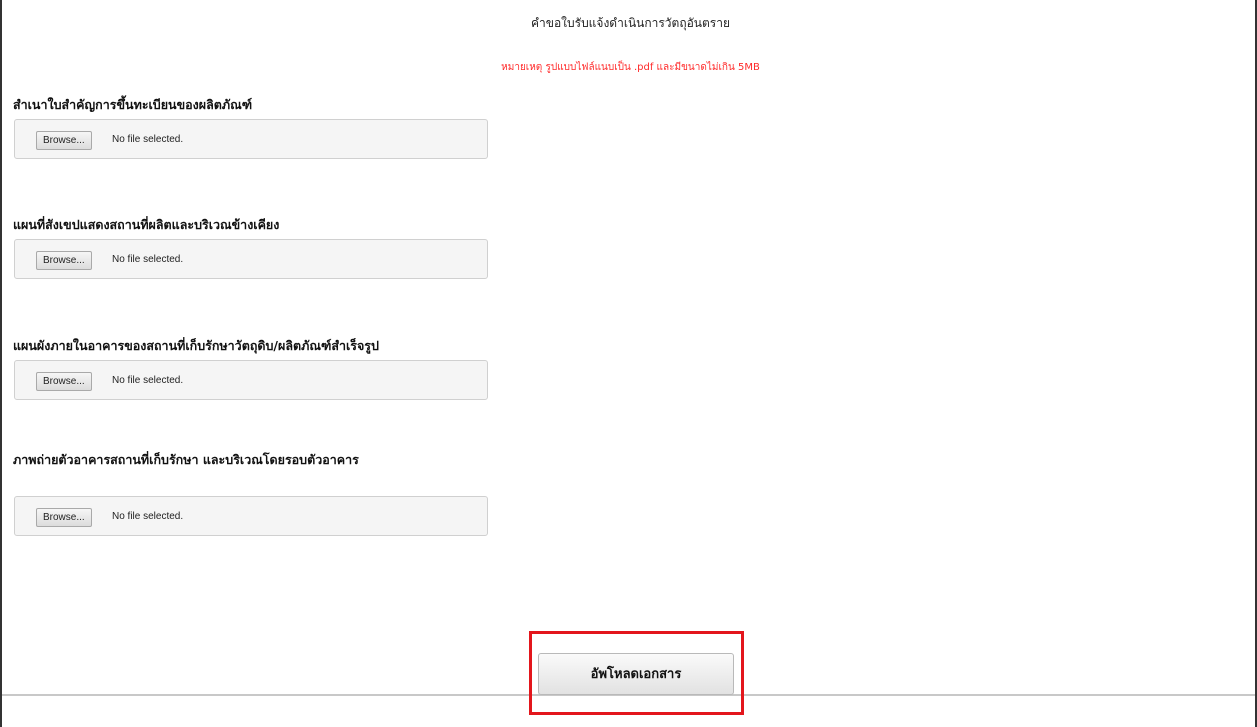  I want to click on file-input-storage-floor-plan: Browse... No file selected., so click(251, 380).